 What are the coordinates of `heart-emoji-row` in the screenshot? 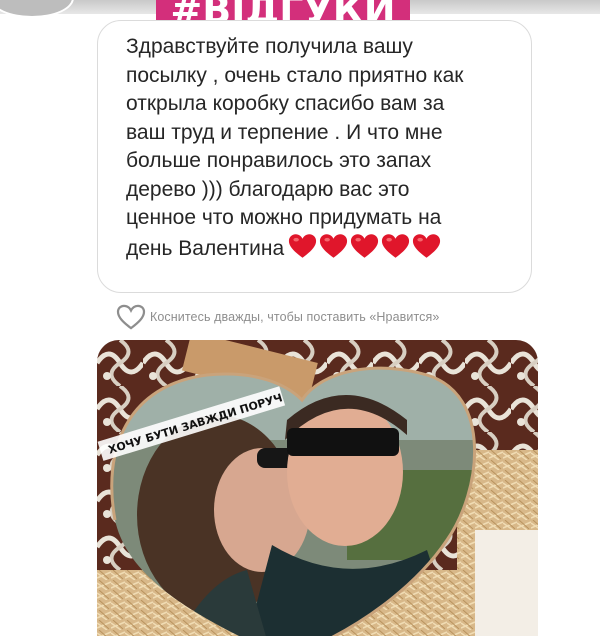 It's located at (365, 250).